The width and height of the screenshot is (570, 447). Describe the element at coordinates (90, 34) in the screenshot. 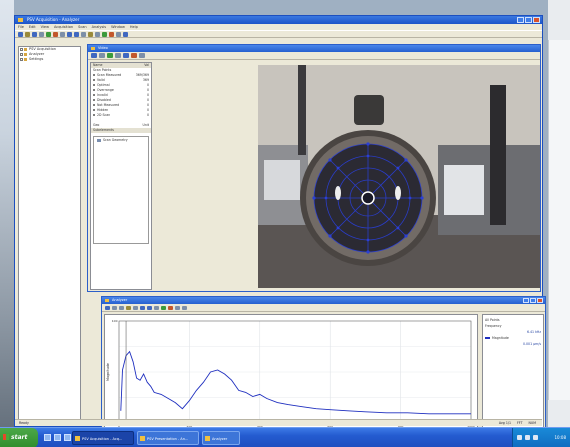

I see `settings-icon` at that location.